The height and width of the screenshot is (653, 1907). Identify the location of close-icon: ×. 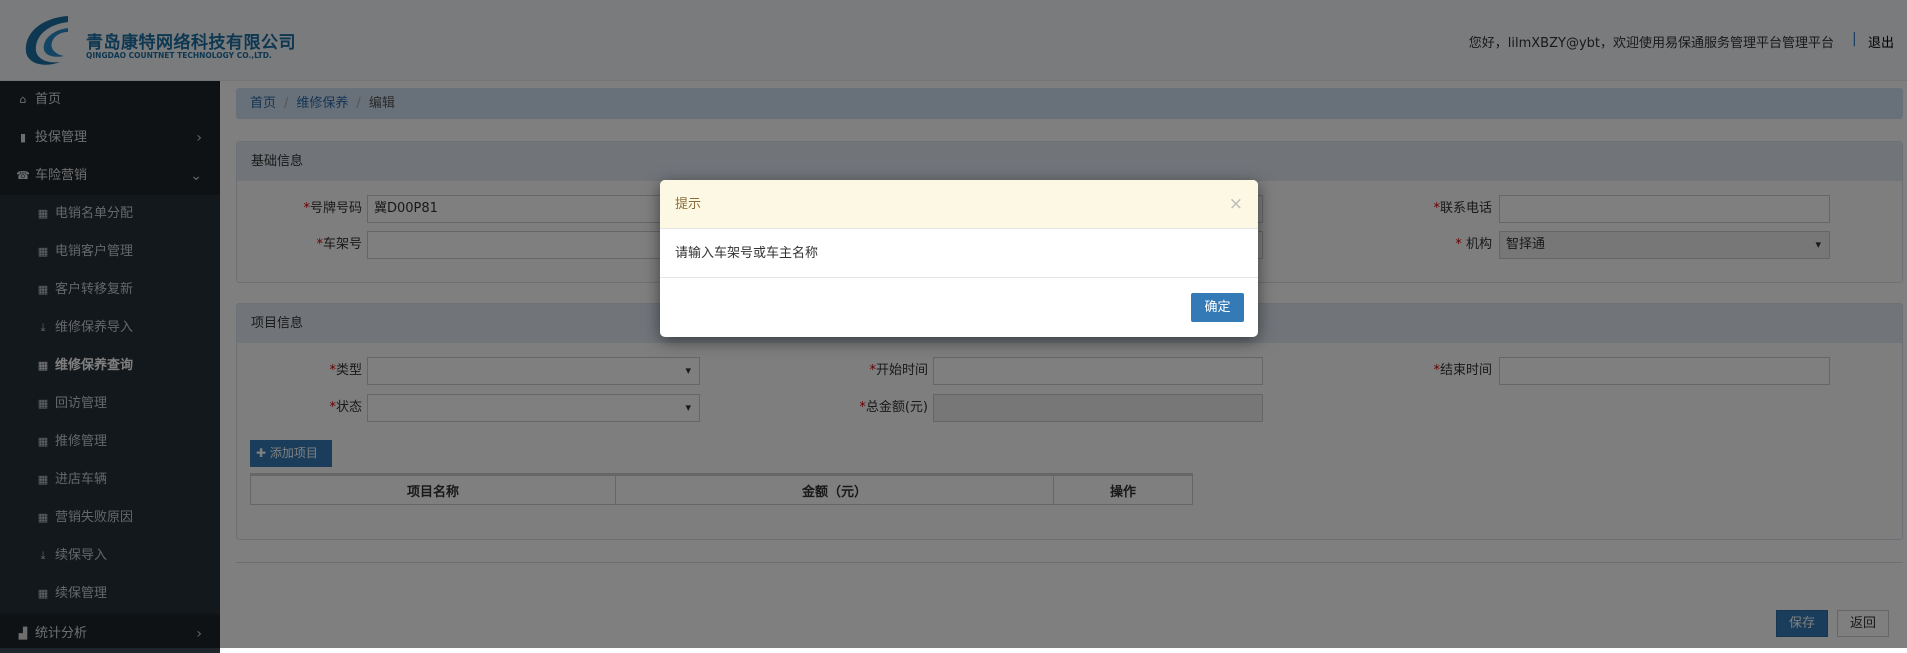
(1236, 204).